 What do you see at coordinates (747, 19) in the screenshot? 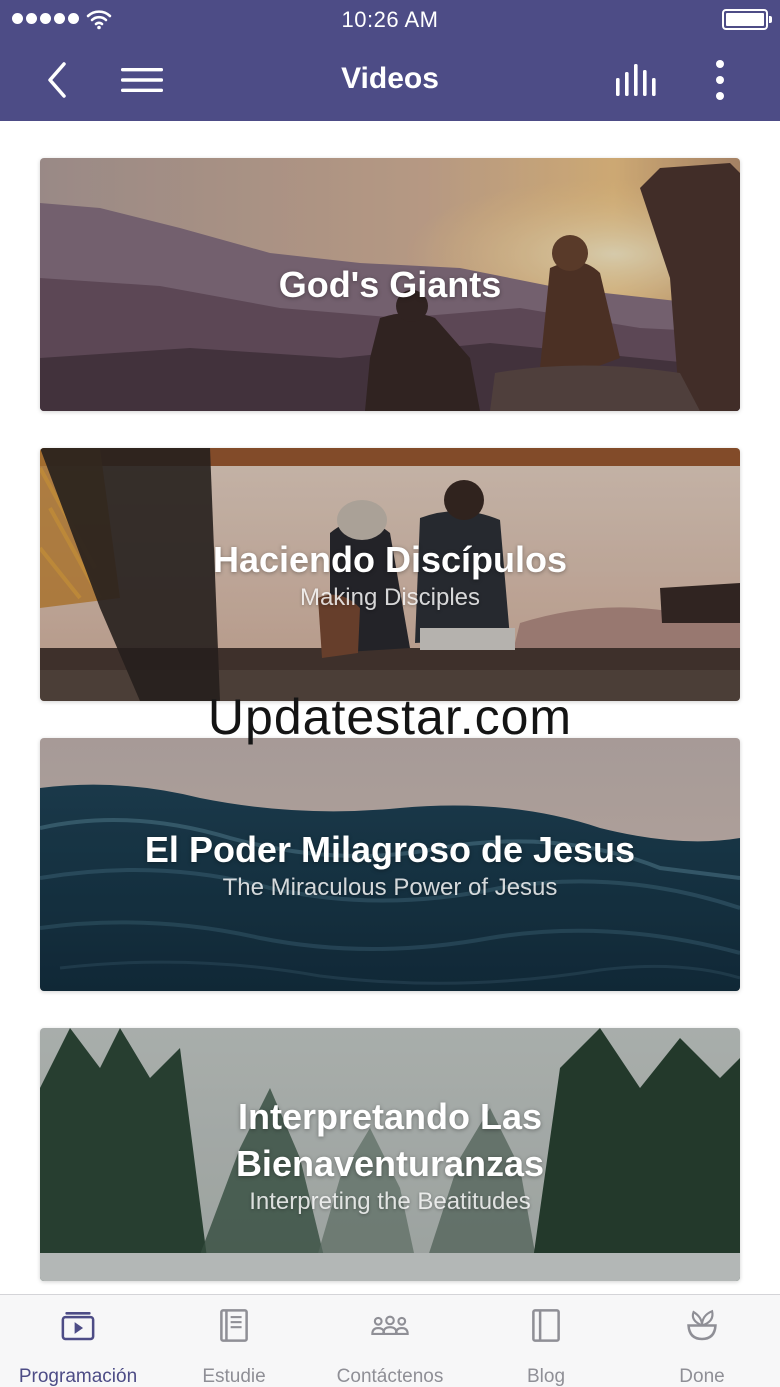
I see `battery-icon` at bounding box center [747, 19].